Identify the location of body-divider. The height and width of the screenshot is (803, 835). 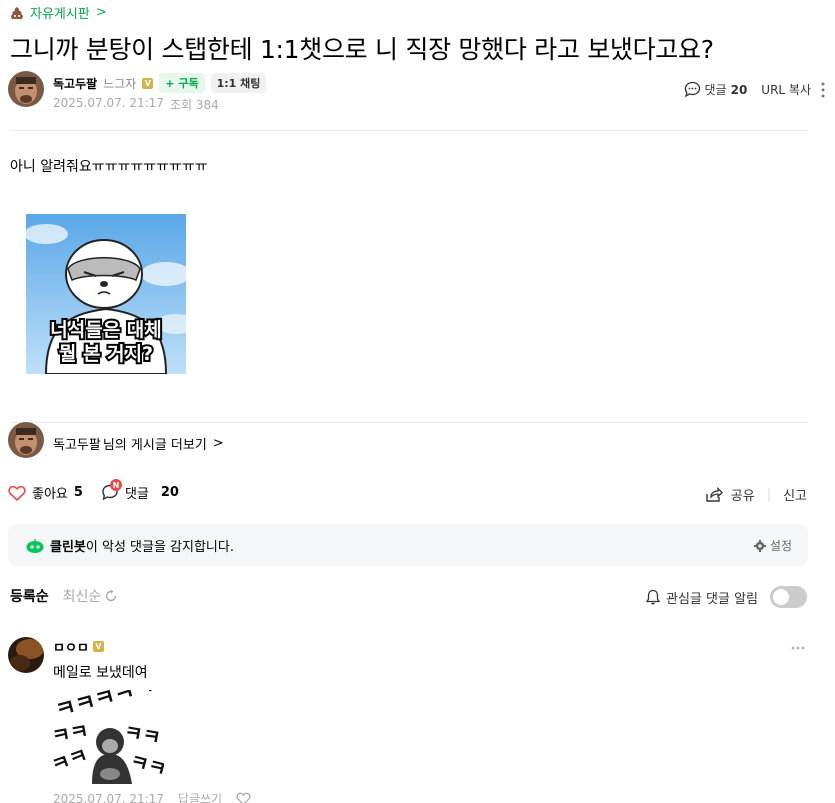
(409, 422).